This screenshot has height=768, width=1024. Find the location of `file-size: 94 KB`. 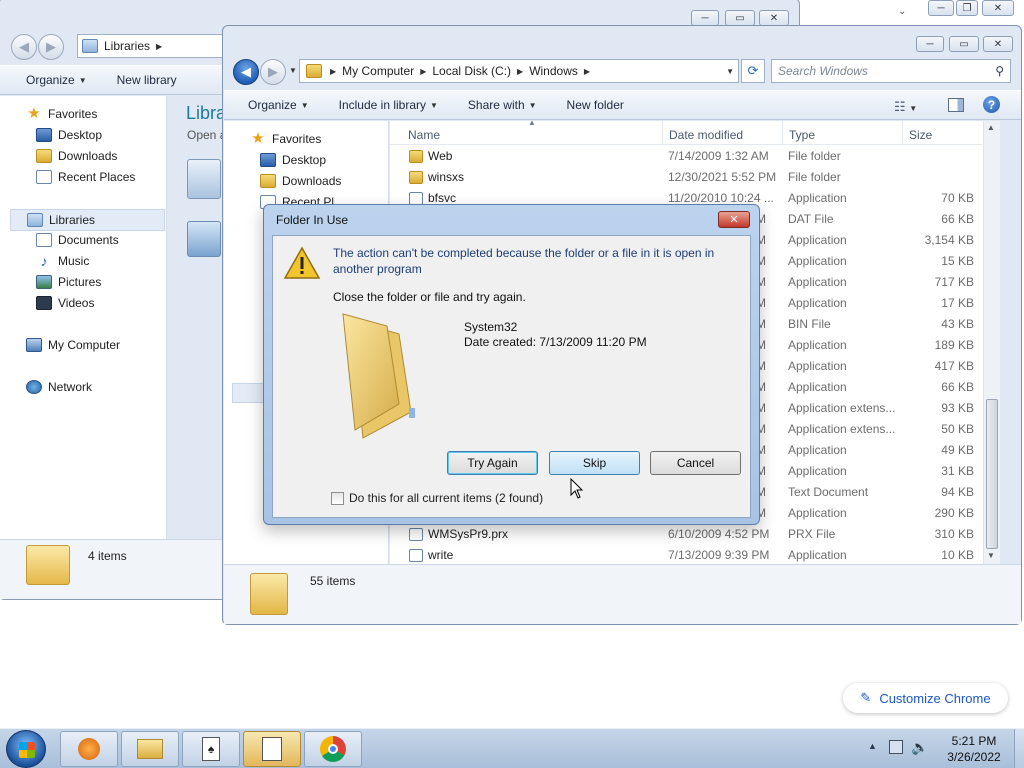

file-size: 94 KB is located at coordinates (957, 492).